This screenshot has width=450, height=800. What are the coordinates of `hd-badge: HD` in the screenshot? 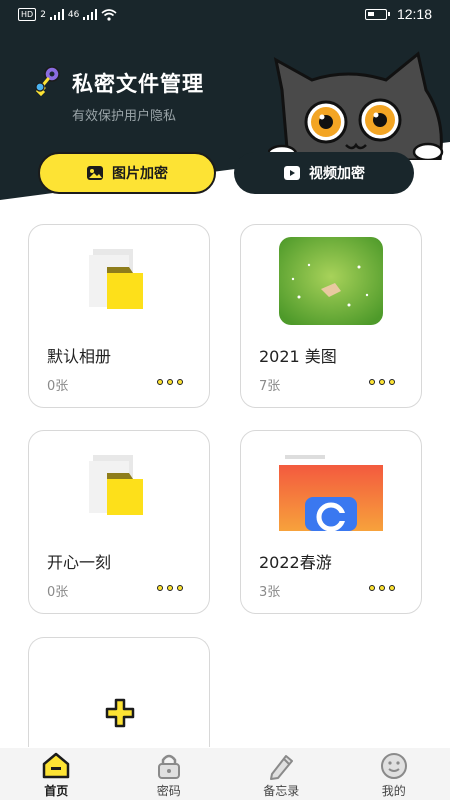 It's located at (27, 14).